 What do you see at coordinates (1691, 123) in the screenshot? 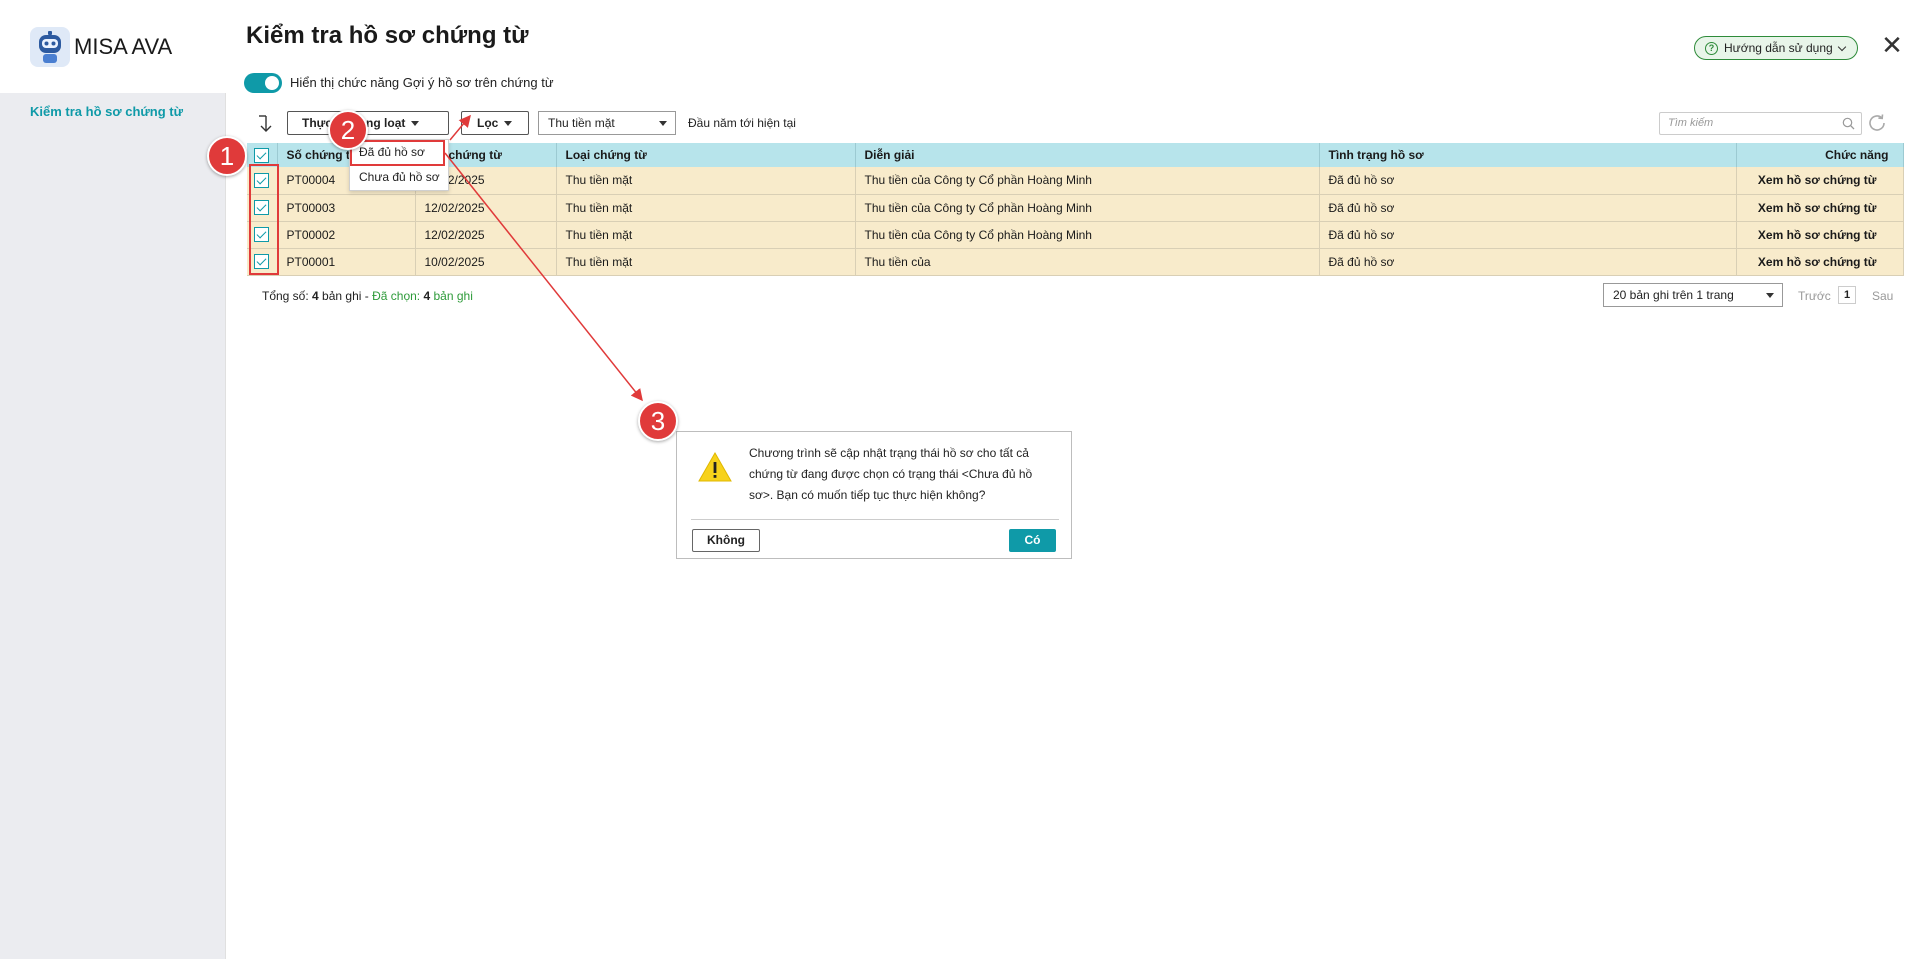
I see `search-placeholder: Tìm kiếm` at bounding box center [1691, 123].